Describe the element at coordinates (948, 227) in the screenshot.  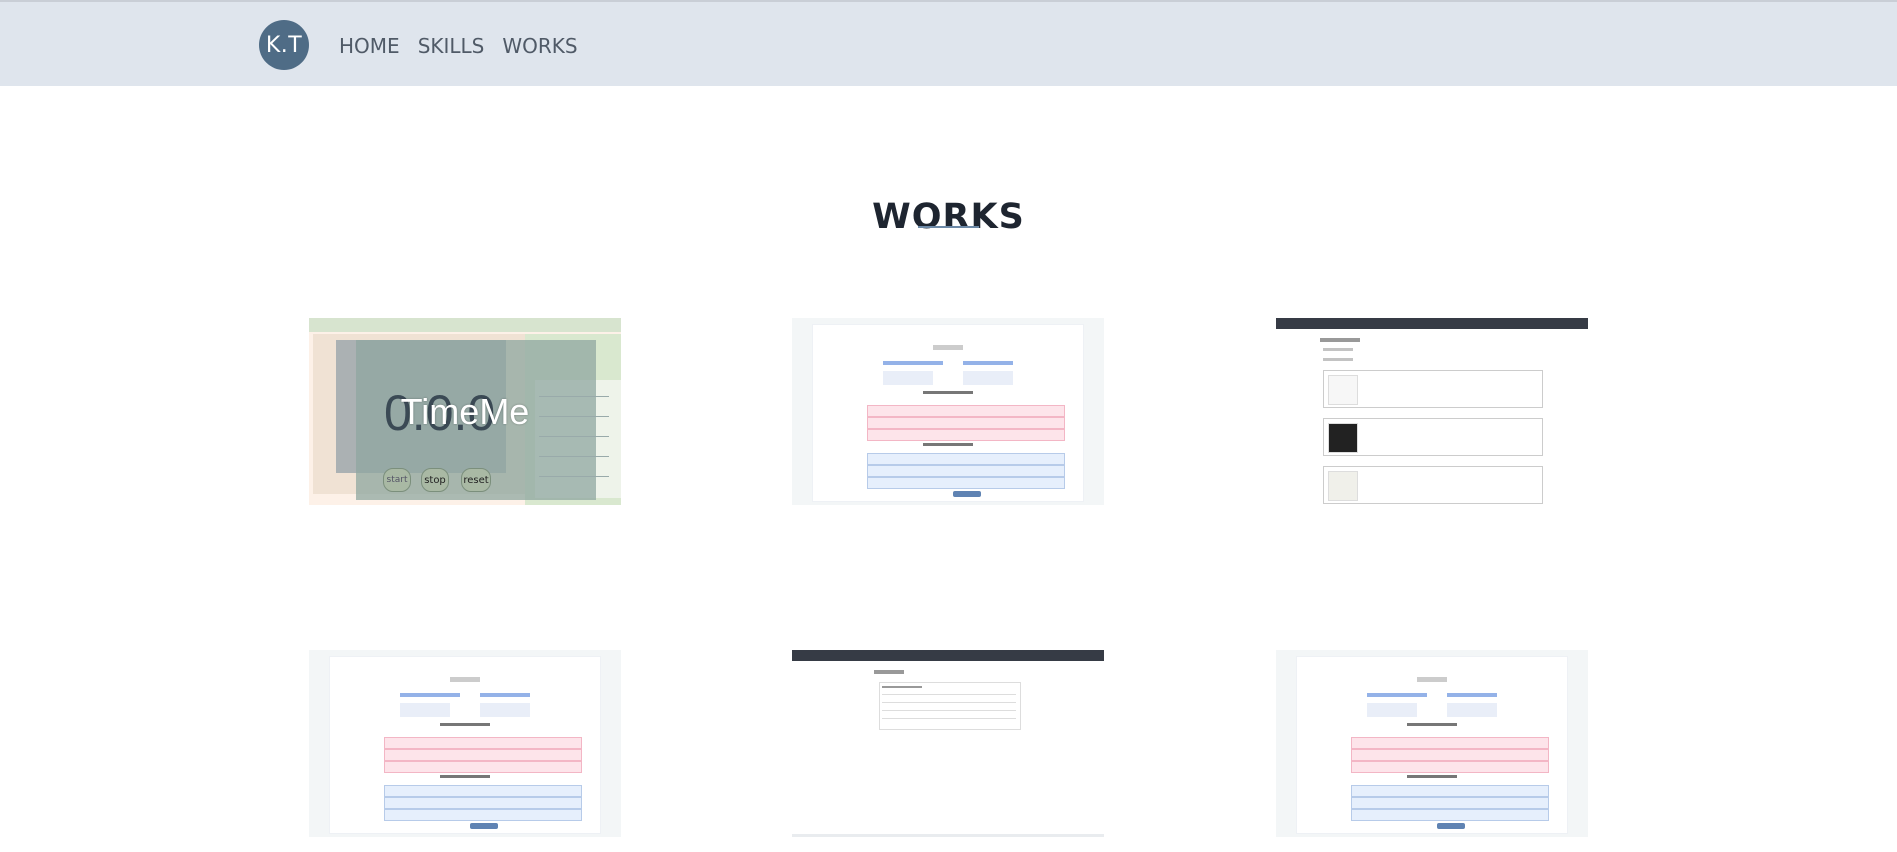
I see `title-underline` at that location.